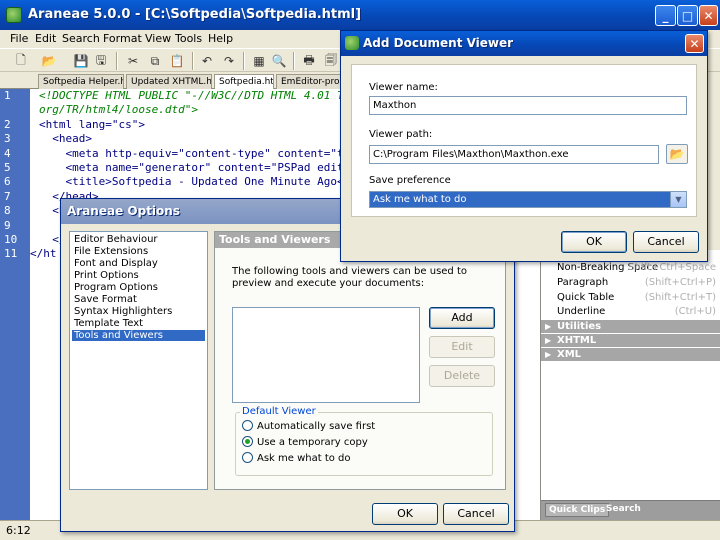 The height and width of the screenshot is (540, 720). I want to click on viewer-list, so click(326, 355).